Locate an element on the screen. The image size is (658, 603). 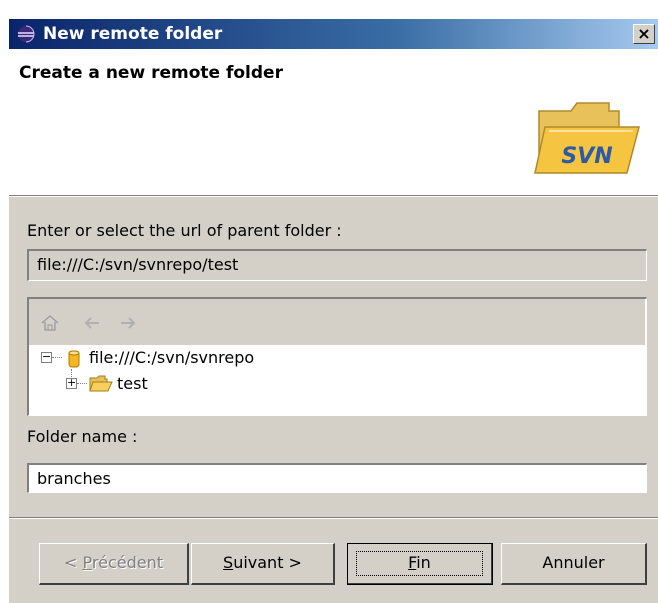
back-button: < Précédent is located at coordinates (114, 564).